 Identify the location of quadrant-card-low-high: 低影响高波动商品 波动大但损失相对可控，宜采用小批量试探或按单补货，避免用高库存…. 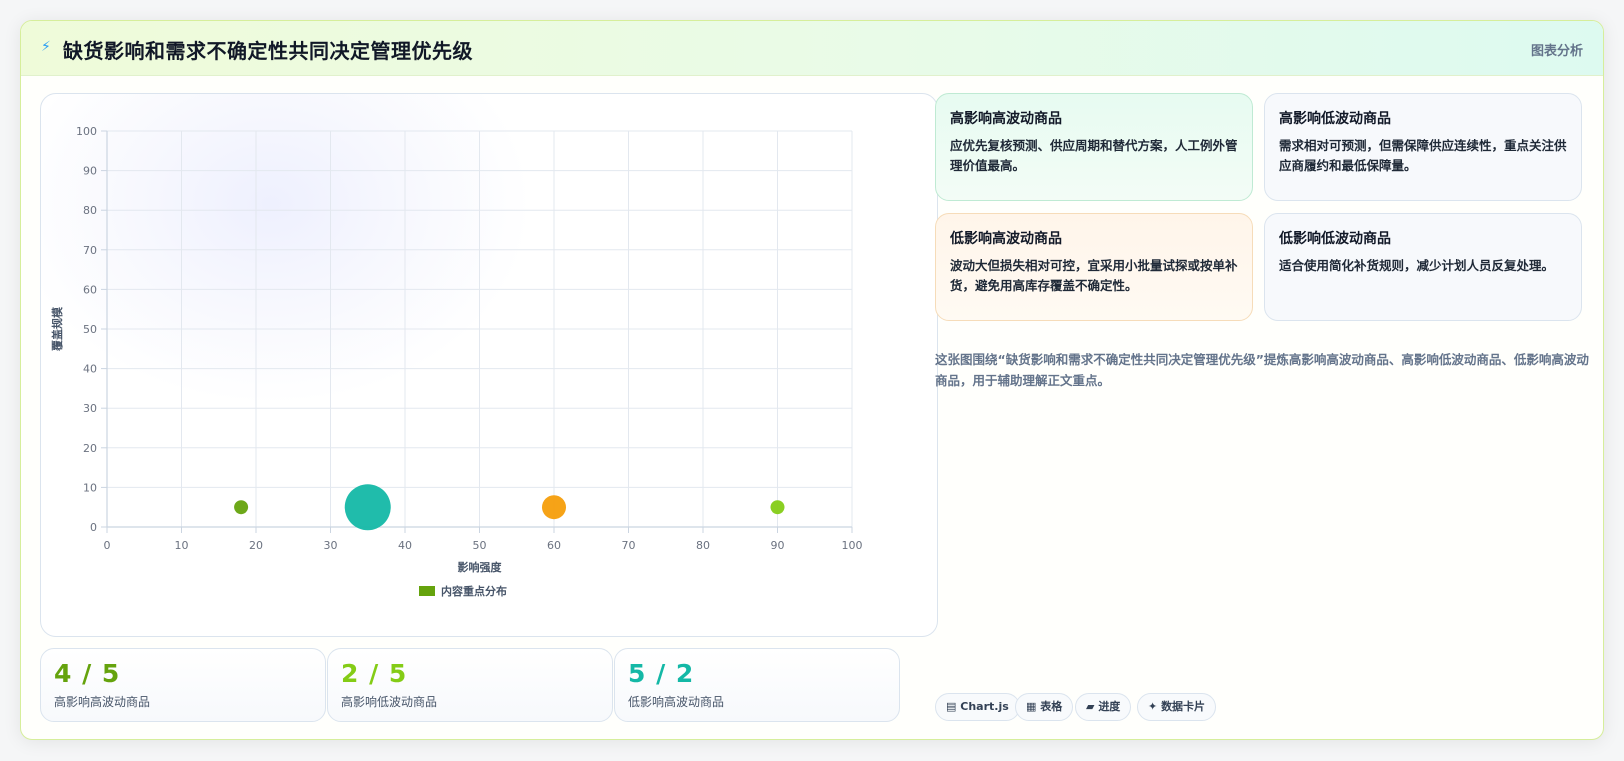
(1094, 267).